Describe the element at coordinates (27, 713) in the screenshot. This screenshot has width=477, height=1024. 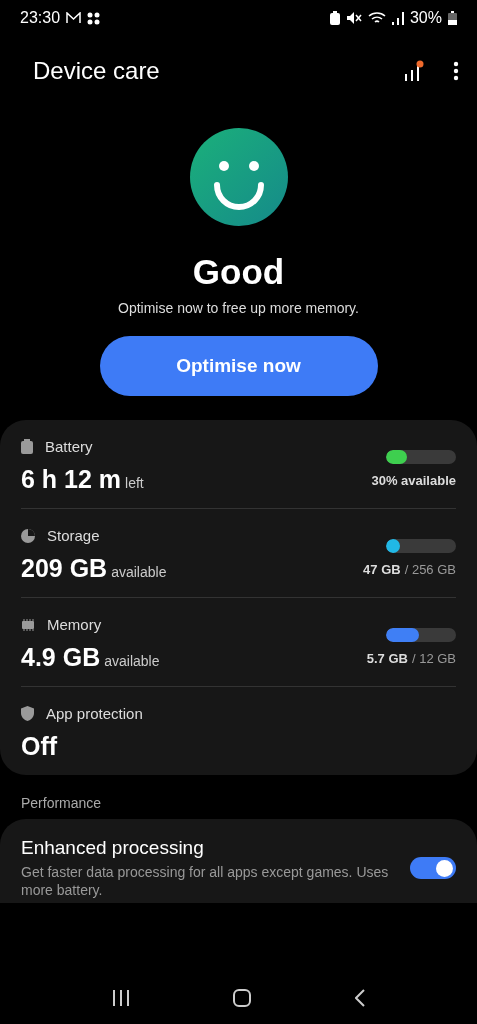
I see `shield-icon` at that location.